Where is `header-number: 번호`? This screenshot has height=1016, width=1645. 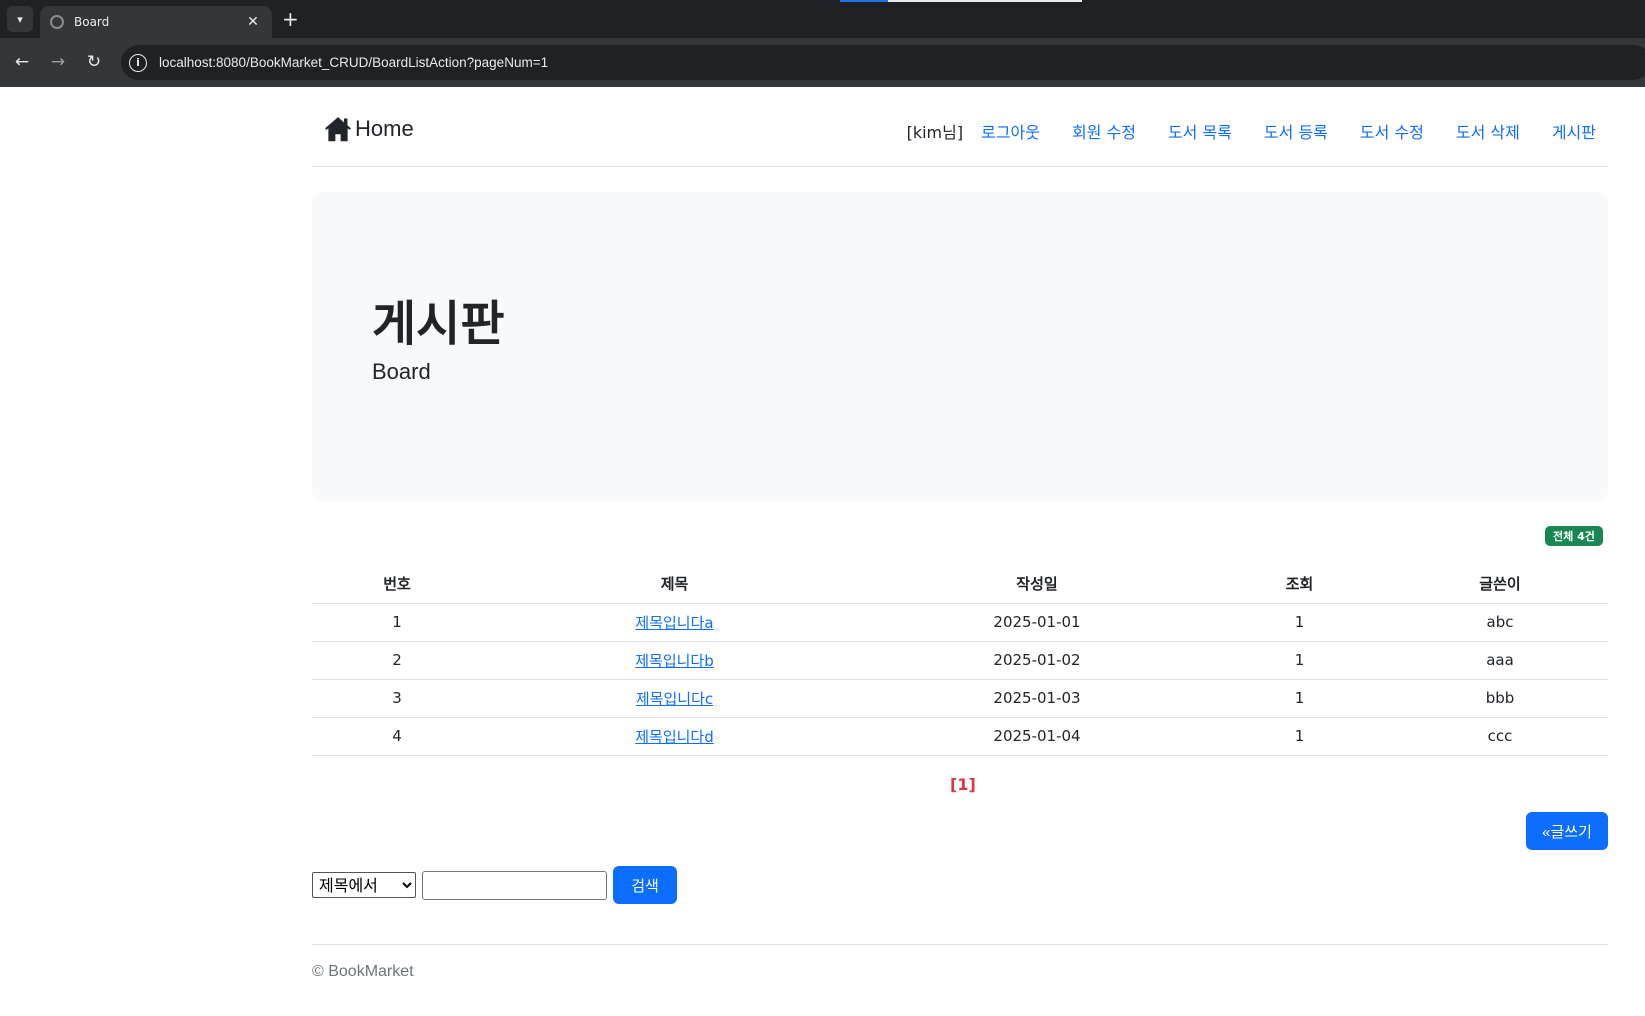 header-number: 번호 is located at coordinates (397, 584).